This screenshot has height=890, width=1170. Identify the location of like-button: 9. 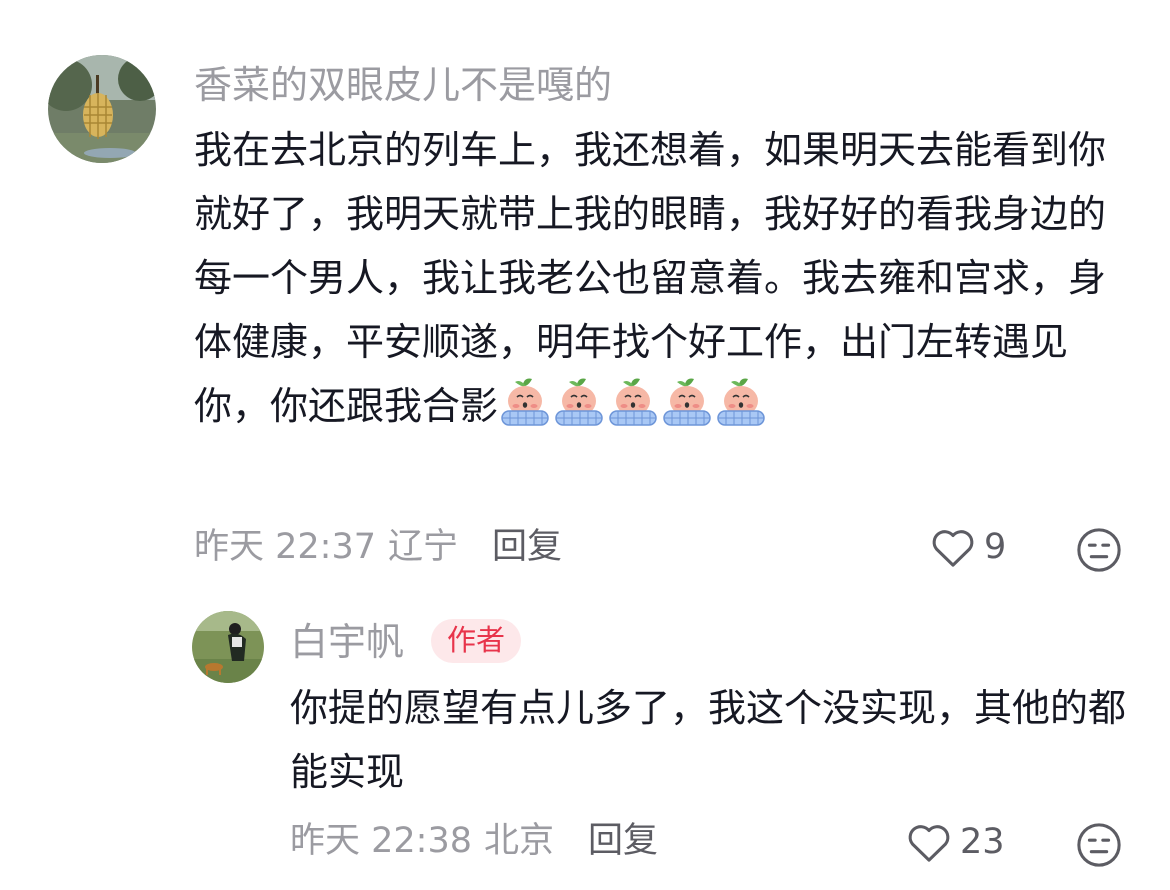
(968, 547).